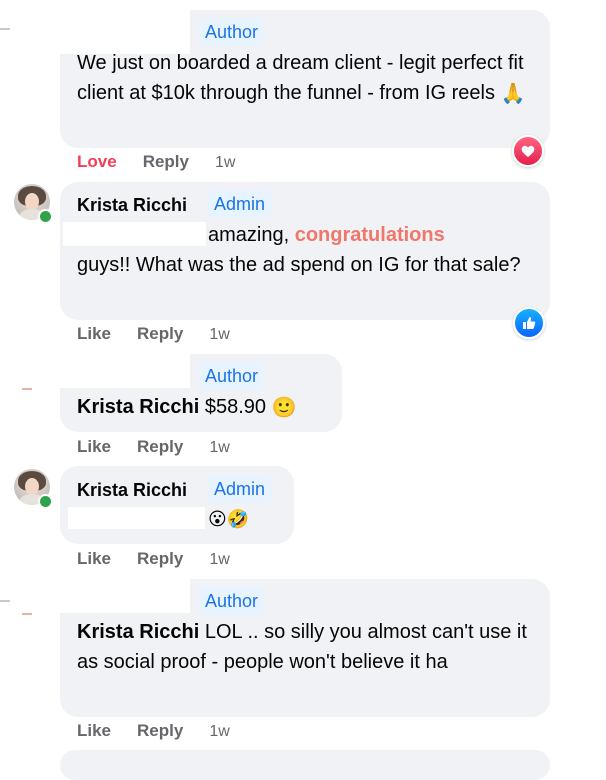 Image resolution: width=606 pixels, height=780 pixels. I want to click on smile-emoji: 🙂, so click(284, 407).